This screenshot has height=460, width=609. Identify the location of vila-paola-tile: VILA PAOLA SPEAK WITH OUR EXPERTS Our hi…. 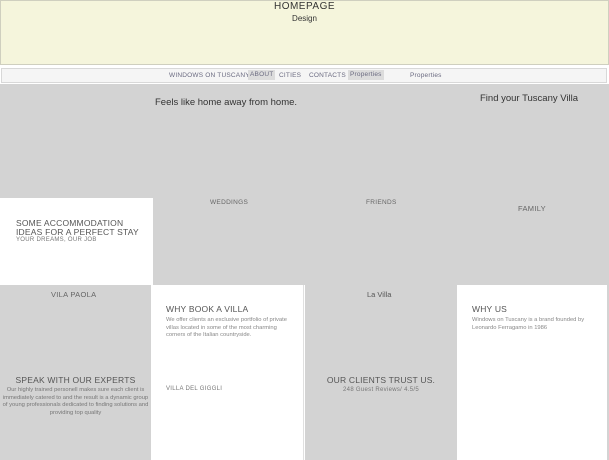
(75, 372).